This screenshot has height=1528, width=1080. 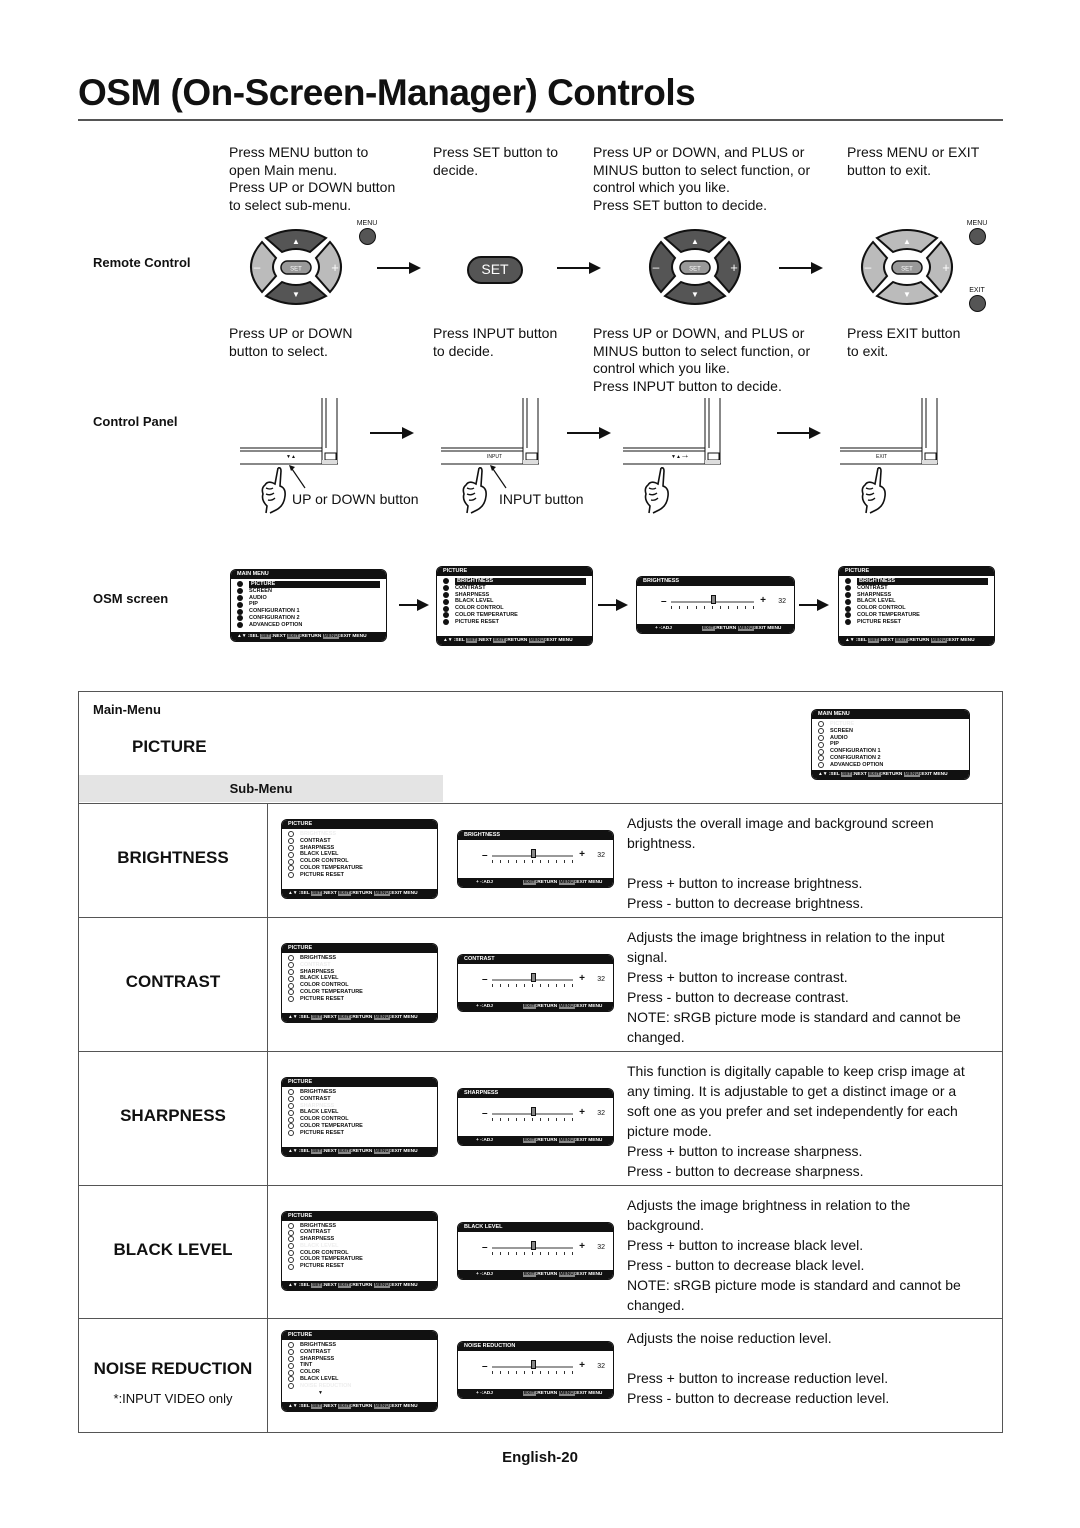 I want to click on osm-window-title: BRIGHTNESS, so click(x=715, y=581).